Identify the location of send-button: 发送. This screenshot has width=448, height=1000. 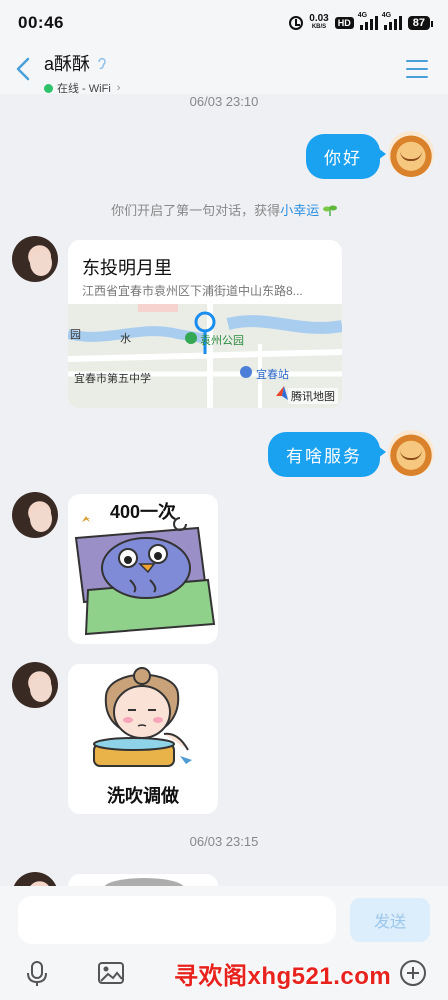
(390, 920).